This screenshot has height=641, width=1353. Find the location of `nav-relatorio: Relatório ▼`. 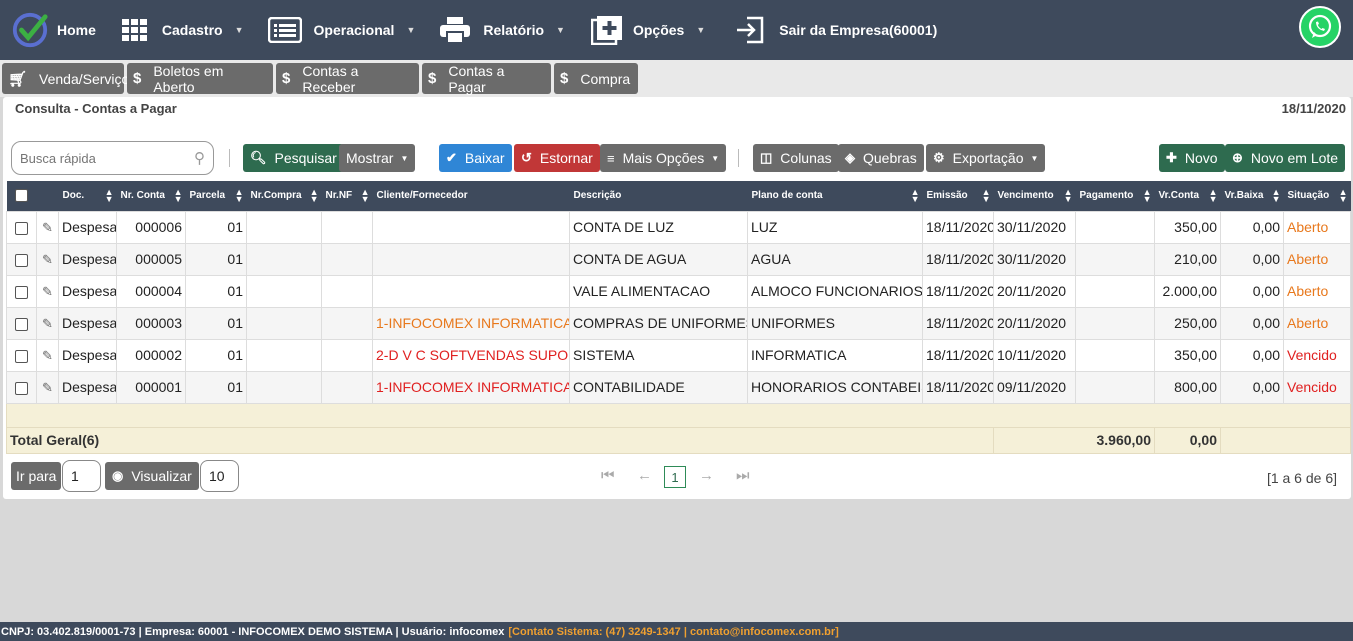

nav-relatorio: Relatório ▼ is located at coordinates (502, 30).